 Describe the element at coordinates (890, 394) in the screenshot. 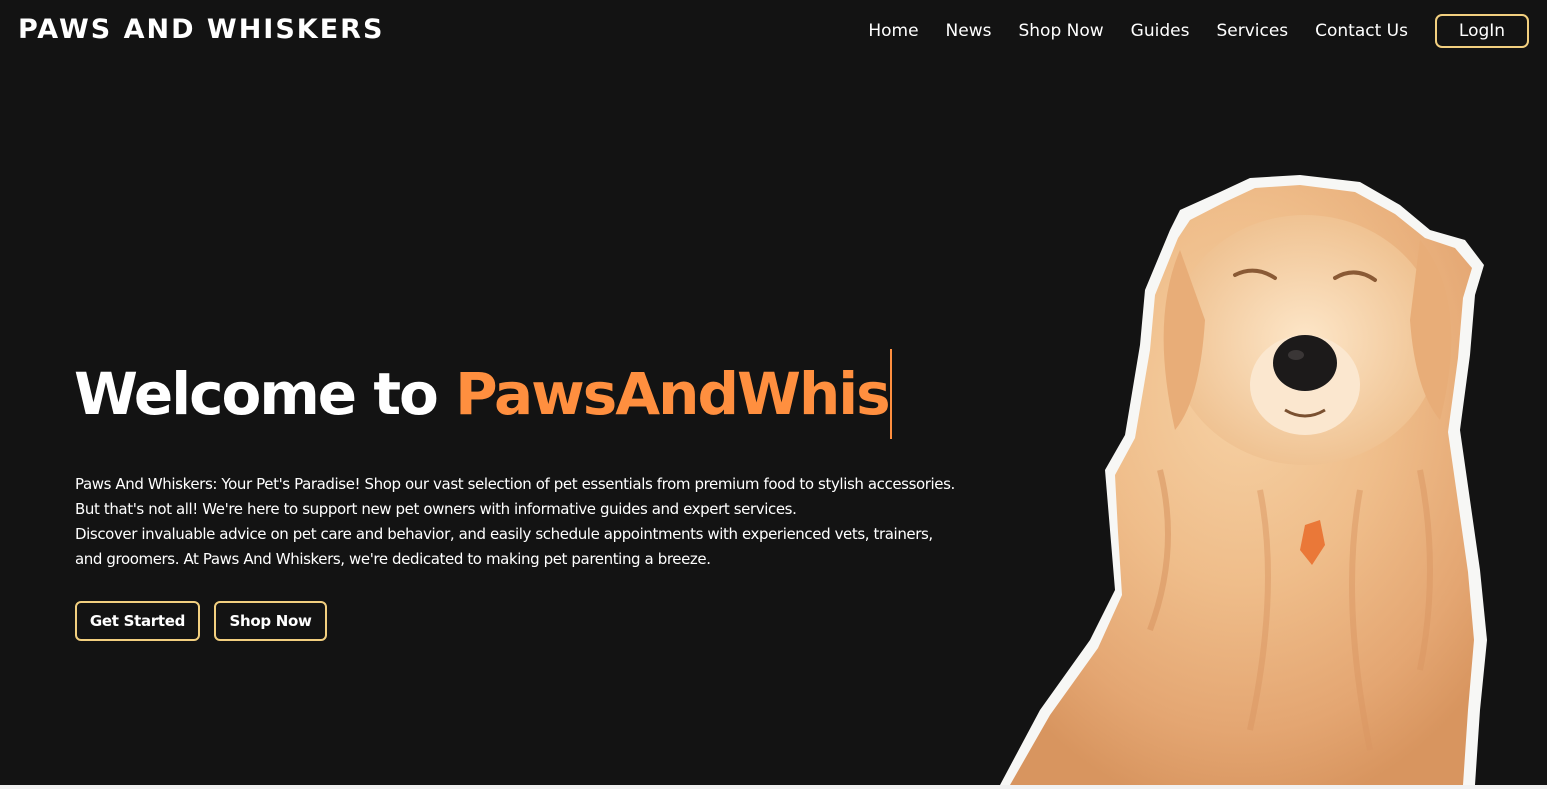

I see `typing-caret` at that location.